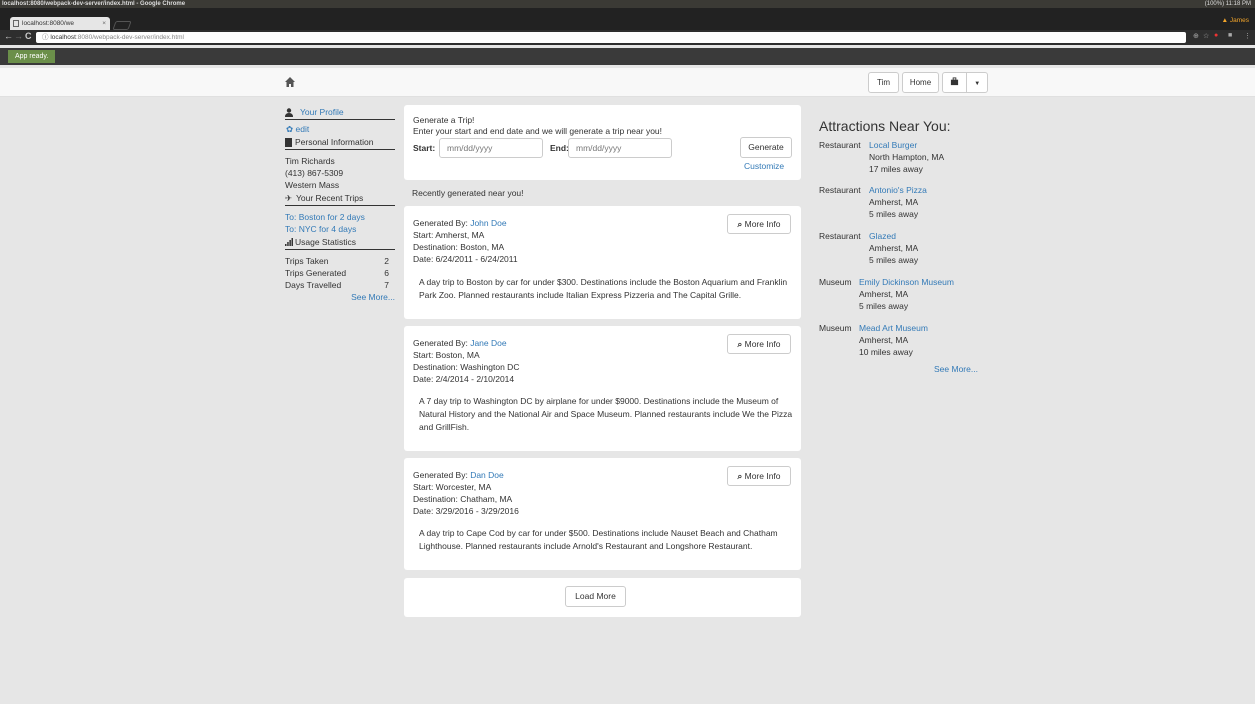 The image size is (1255, 704). Describe the element at coordinates (16, 23) in the screenshot. I see `page-icon` at that location.